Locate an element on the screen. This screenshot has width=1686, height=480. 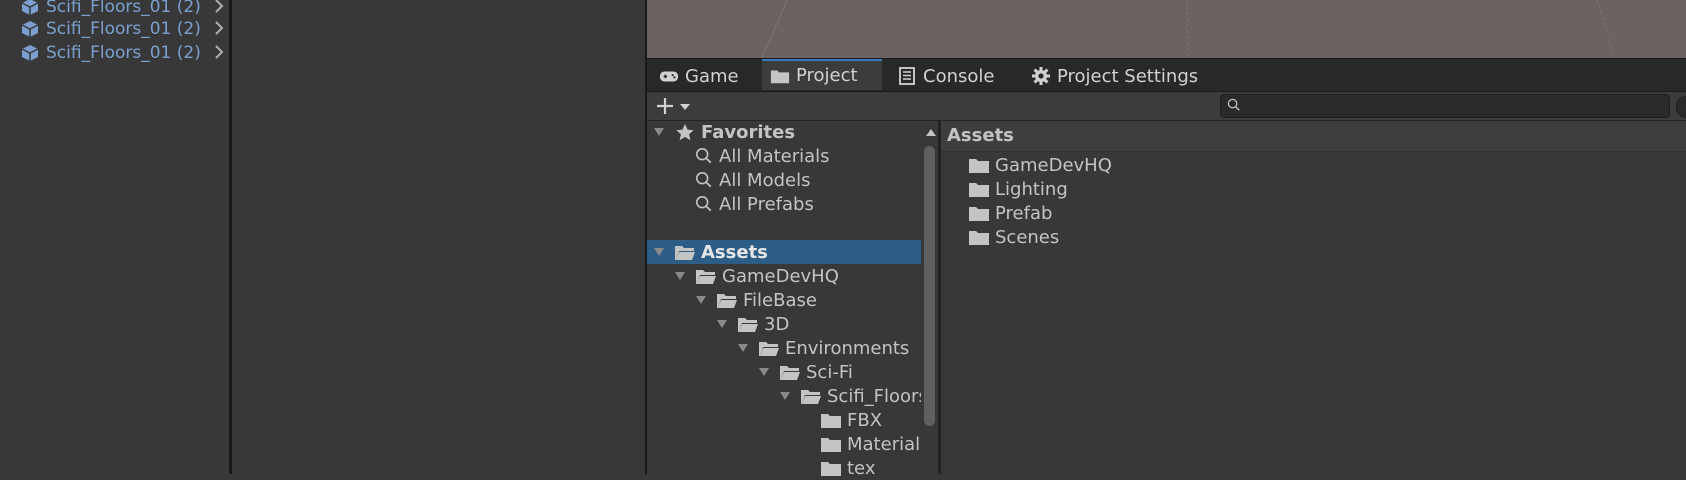
content-item: Prefab is located at coordinates (1010, 213).